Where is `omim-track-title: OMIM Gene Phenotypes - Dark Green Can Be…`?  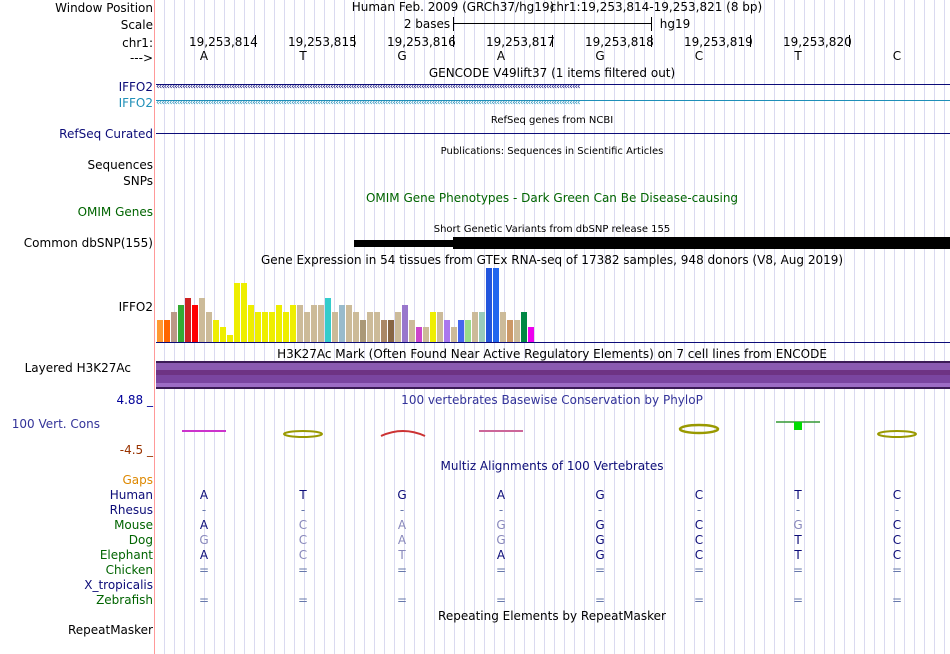
omim-track-title: OMIM Gene Phenotypes - Dark Green Can Be… is located at coordinates (552, 198).